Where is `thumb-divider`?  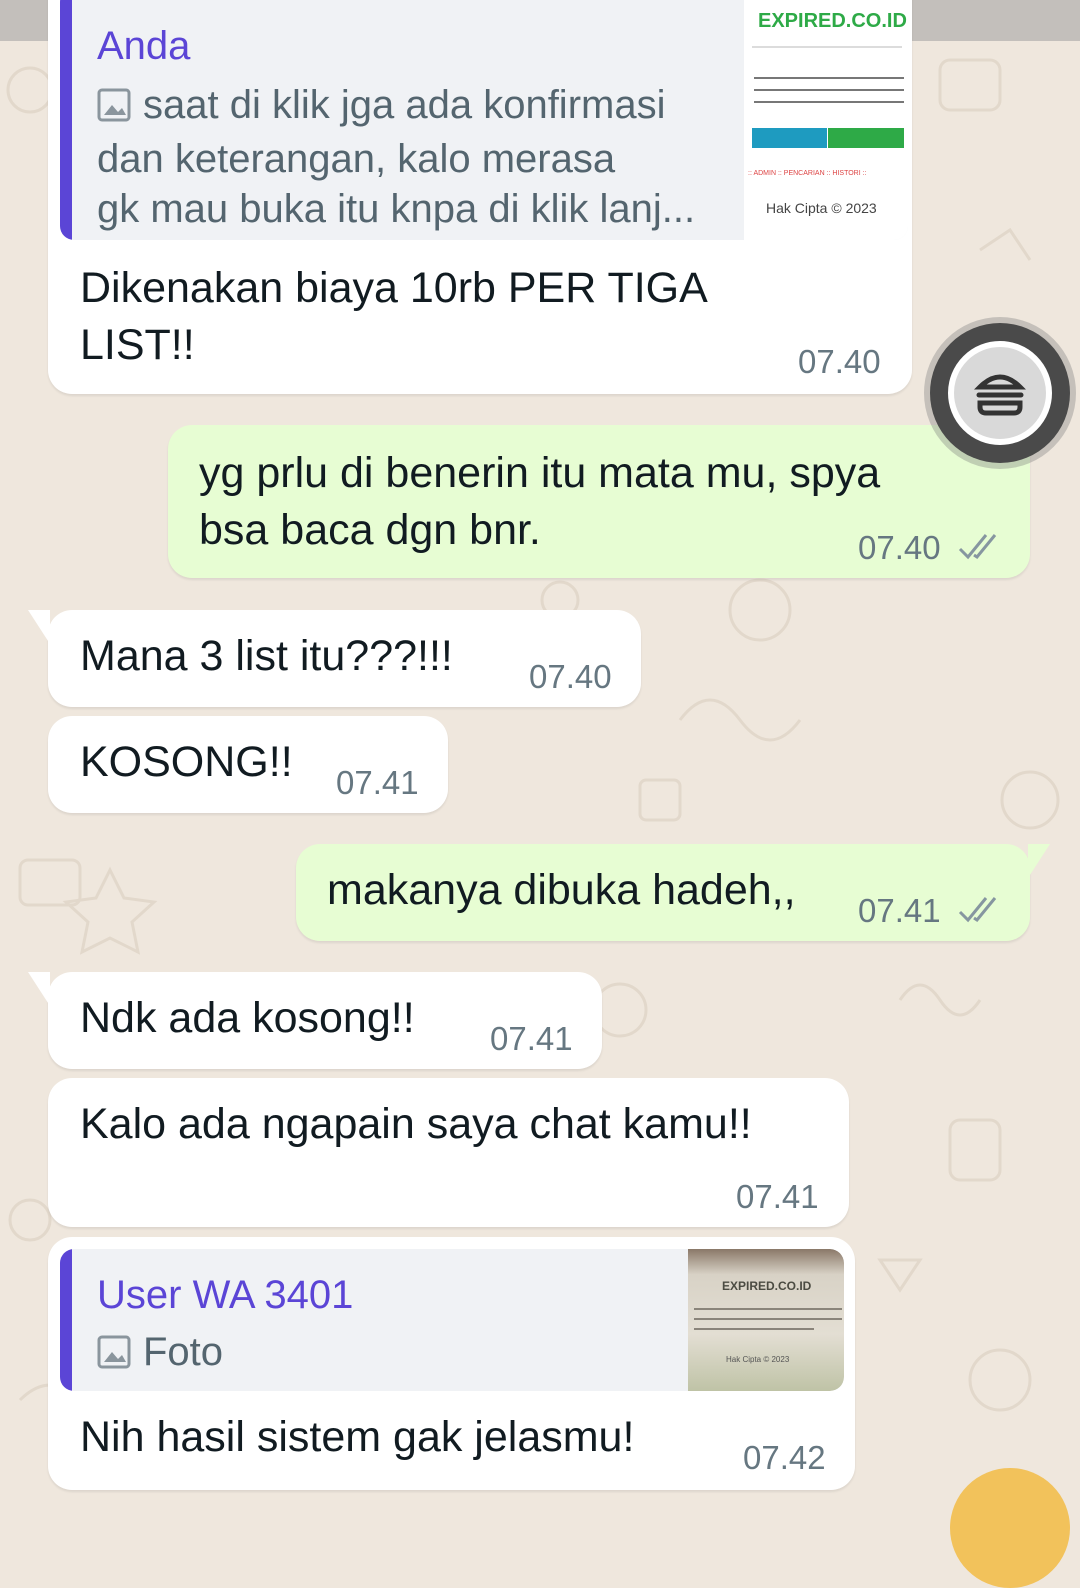 thumb-divider is located at coordinates (827, 47).